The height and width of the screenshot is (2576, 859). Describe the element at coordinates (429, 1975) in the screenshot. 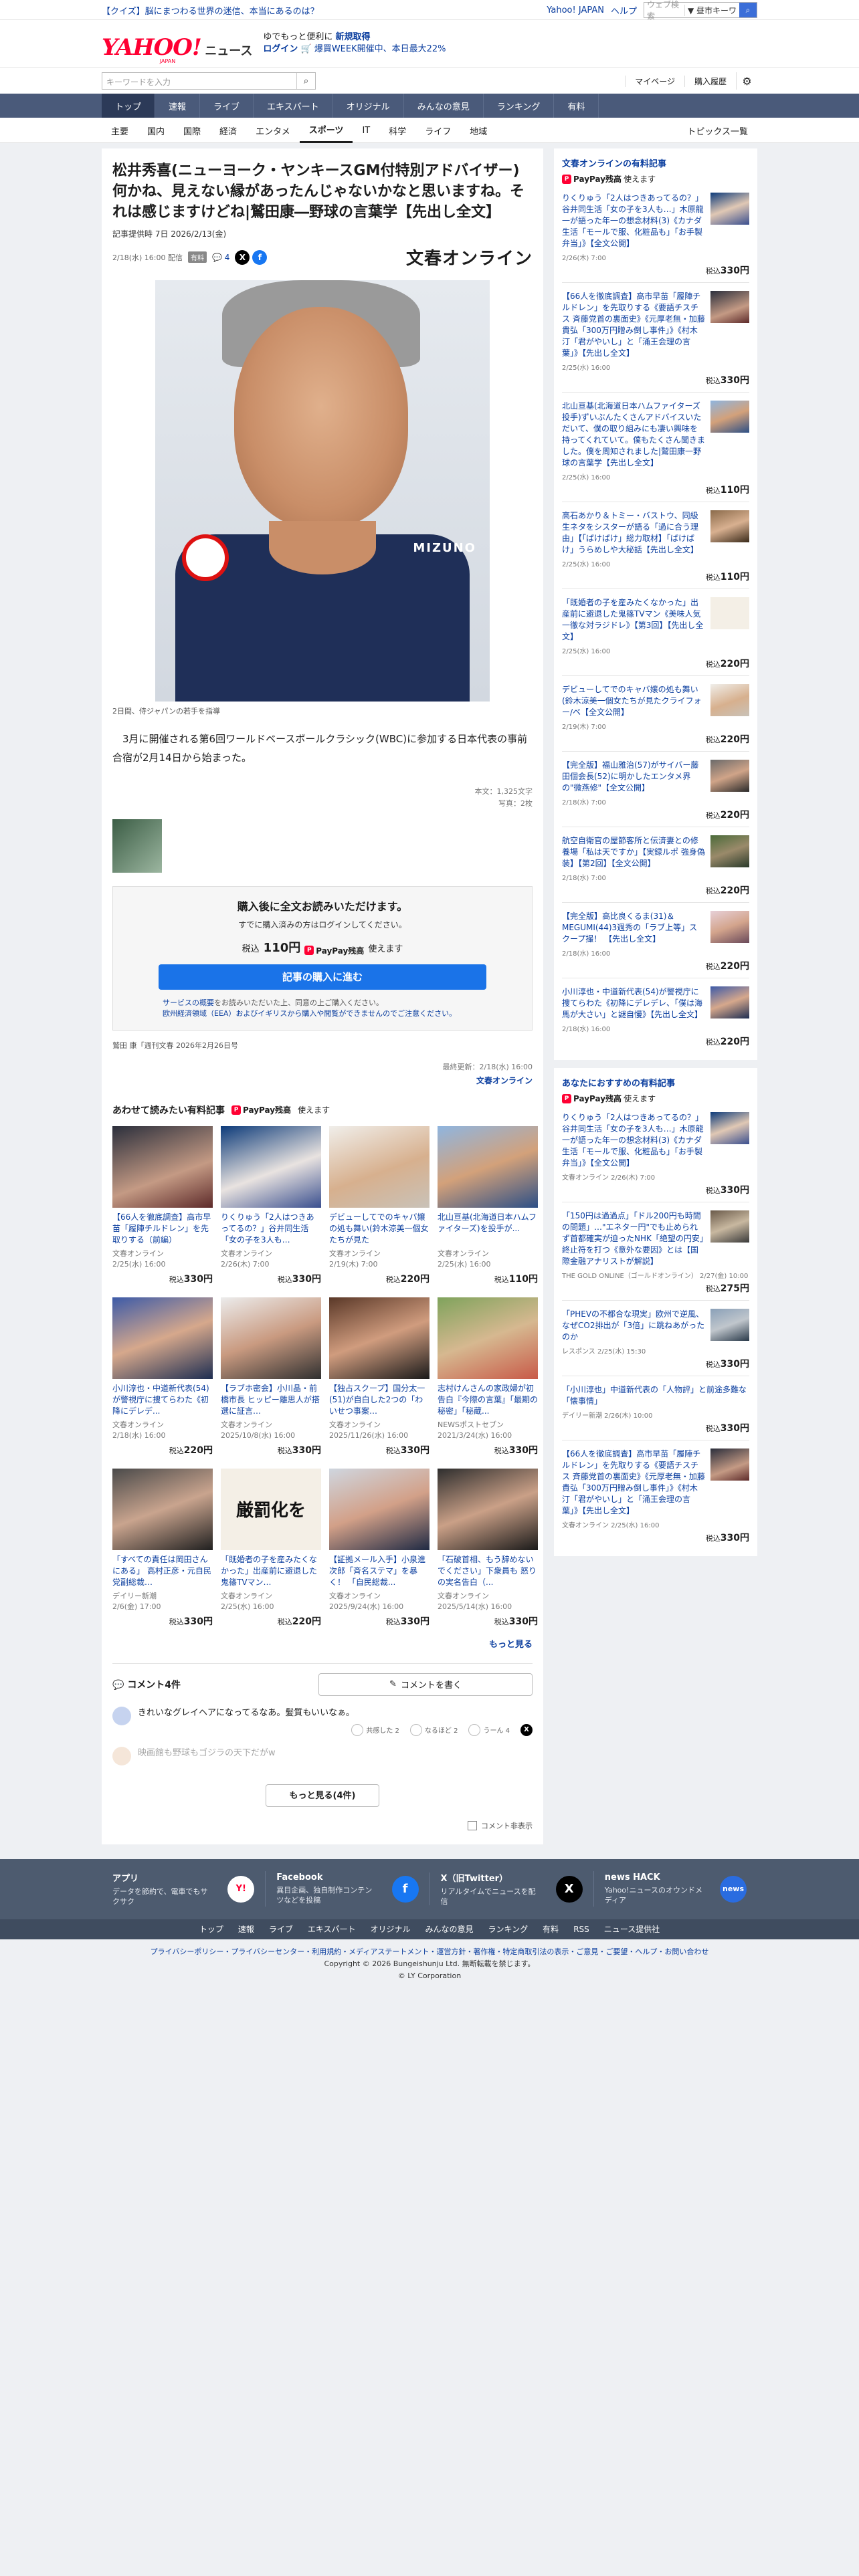

I see `ly-copyright: © LY Corporation` at that location.